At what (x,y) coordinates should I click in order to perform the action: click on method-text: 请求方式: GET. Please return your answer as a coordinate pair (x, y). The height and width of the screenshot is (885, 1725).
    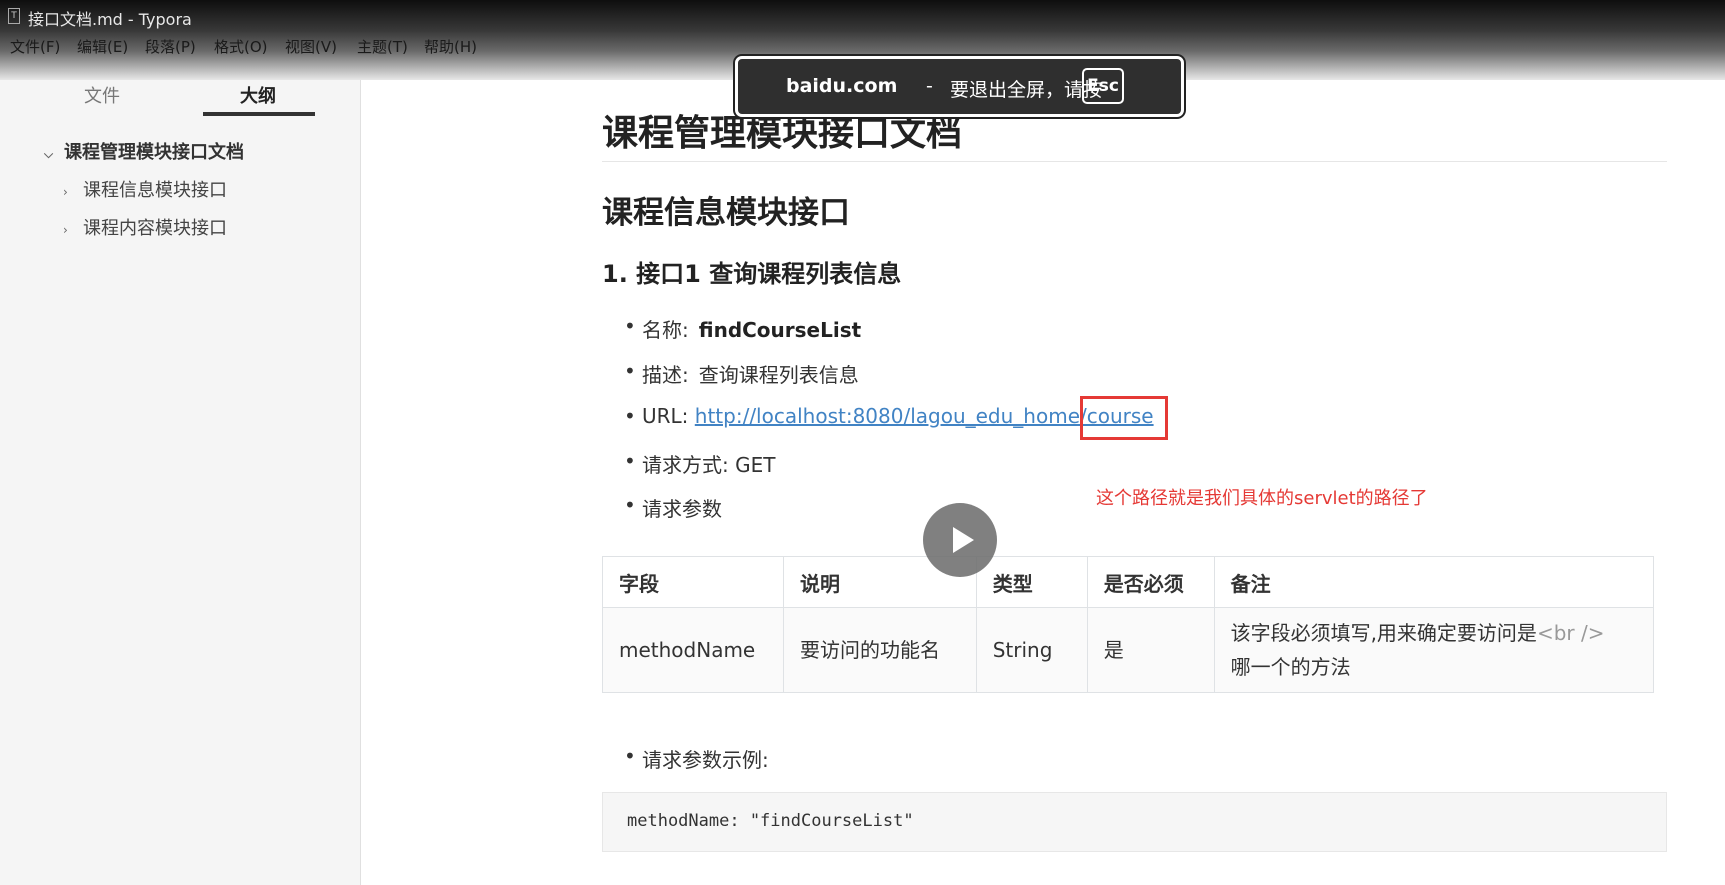
    Looking at the image, I should click on (709, 465).